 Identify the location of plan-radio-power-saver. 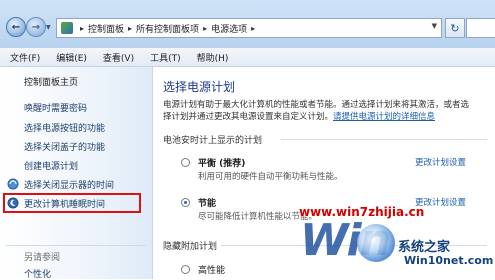
(185, 202).